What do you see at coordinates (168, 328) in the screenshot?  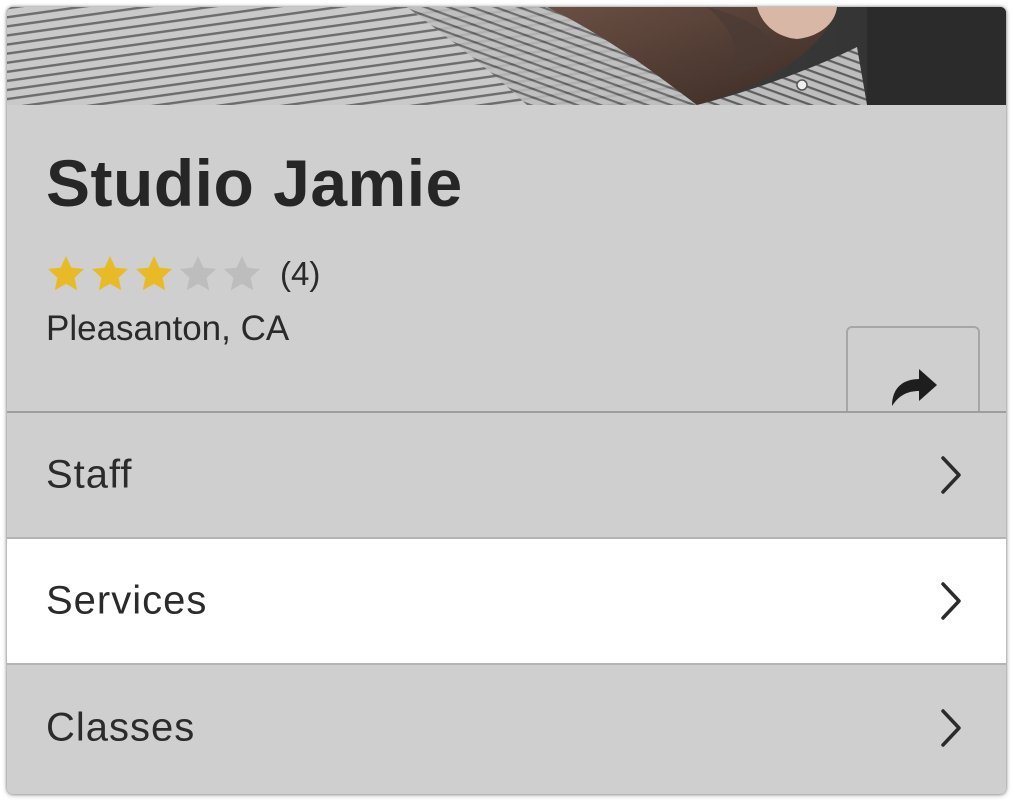 I see `business-location: Pleasanton, CA` at bounding box center [168, 328].